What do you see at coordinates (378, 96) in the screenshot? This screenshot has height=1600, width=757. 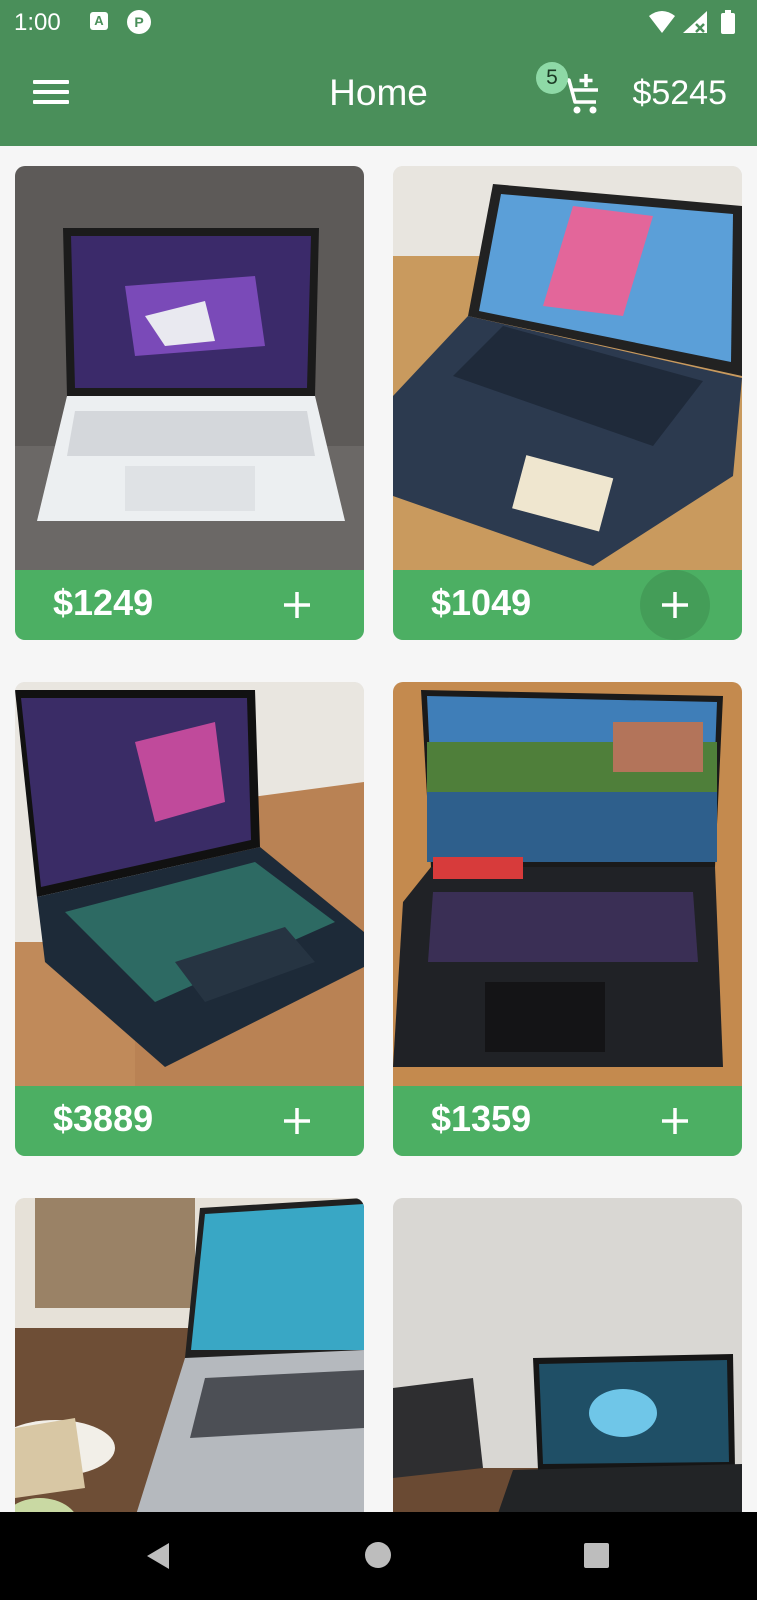 I see `app-bar: Home 5 $5245` at bounding box center [378, 96].